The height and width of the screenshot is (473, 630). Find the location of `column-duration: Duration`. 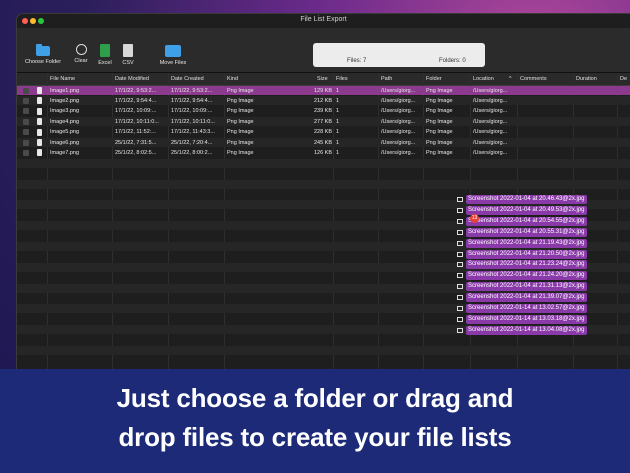

column-duration: Duration is located at coordinates (586, 79).